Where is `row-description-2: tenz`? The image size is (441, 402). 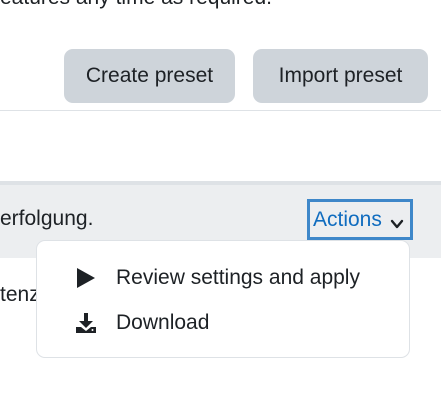 row-description-2: tenz is located at coordinates (20, 294).